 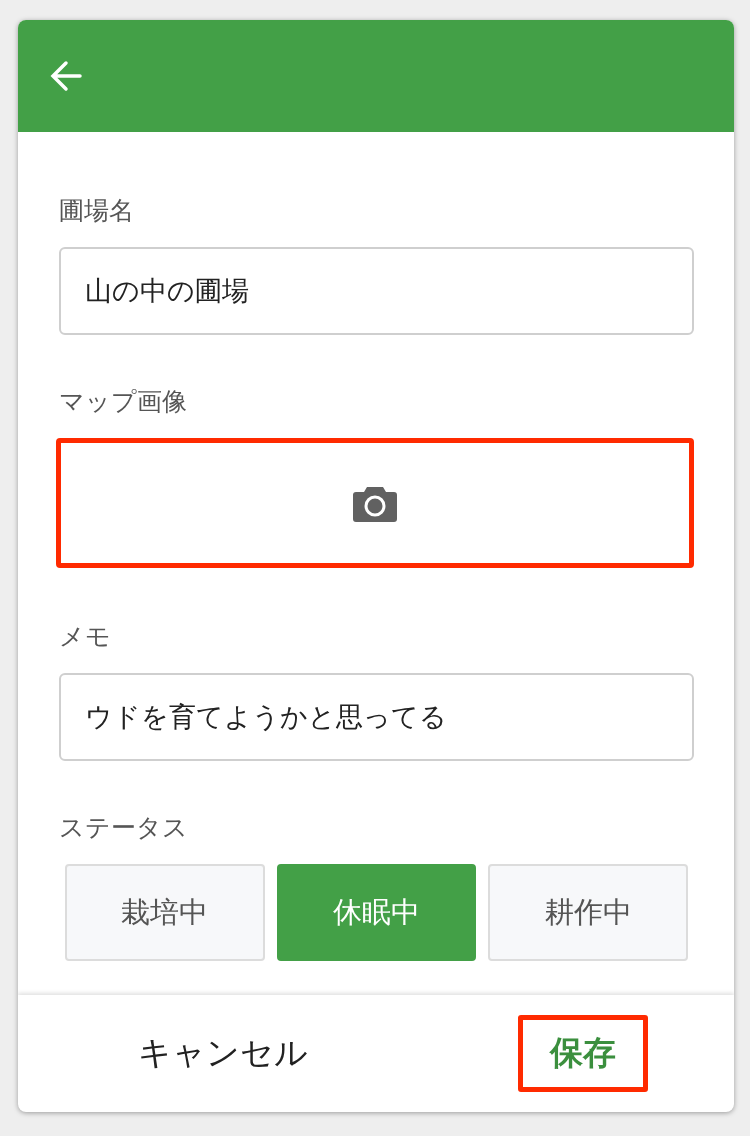 I want to click on image-picker, so click(x=375, y=503).